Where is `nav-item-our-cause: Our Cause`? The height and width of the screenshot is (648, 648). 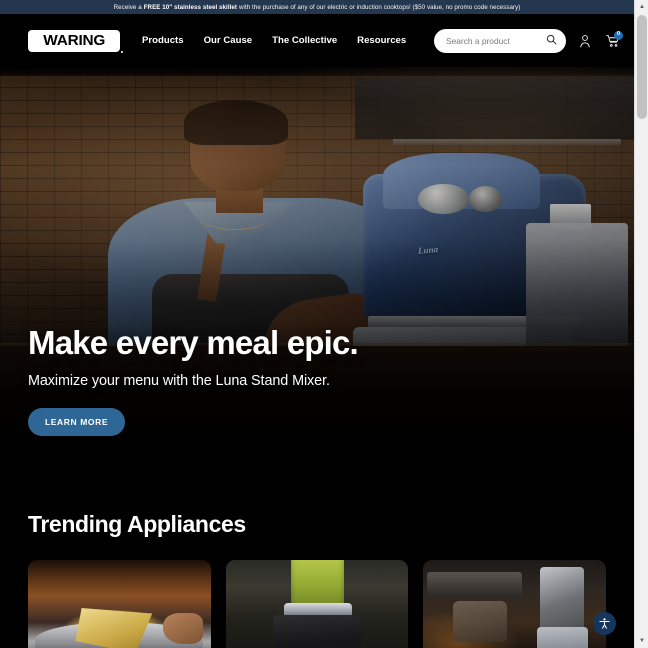 nav-item-our-cause: Our Cause is located at coordinates (228, 40).